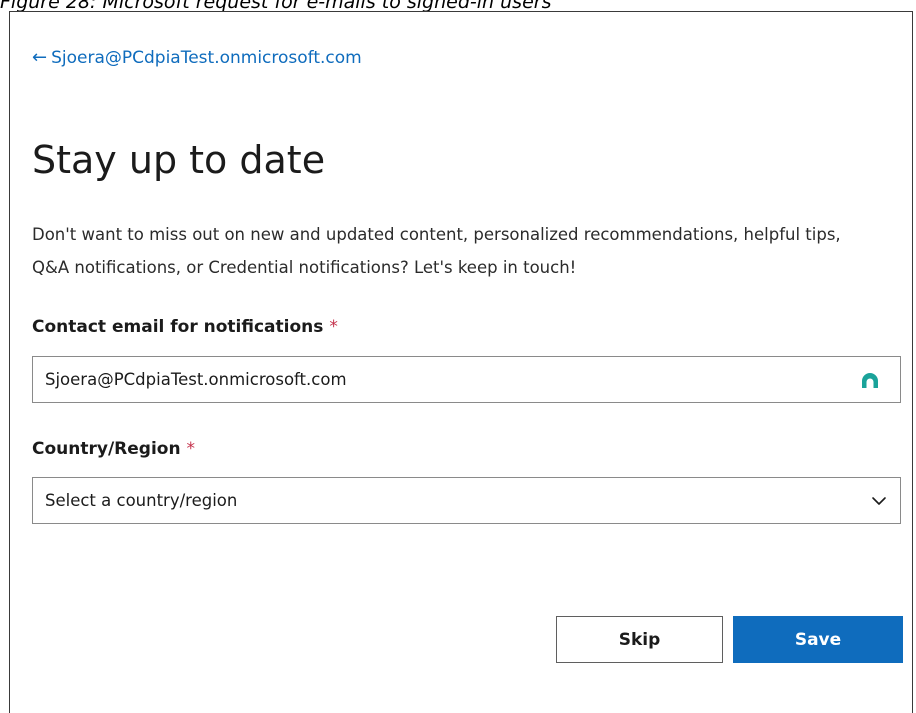  What do you see at coordinates (639, 639) in the screenshot?
I see `skip-button: Skip` at bounding box center [639, 639].